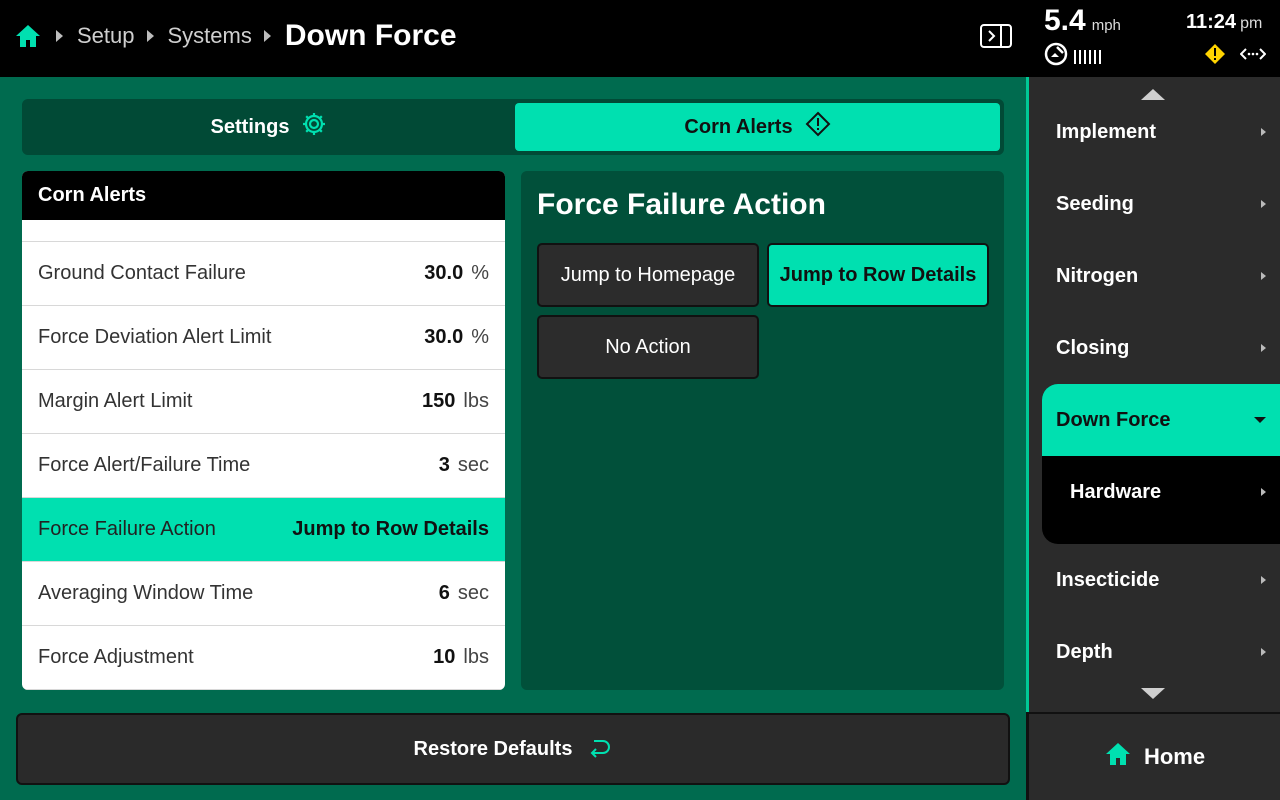  Describe the element at coordinates (599, 749) in the screenshot. I see `undo-arrow-icon` at that location.